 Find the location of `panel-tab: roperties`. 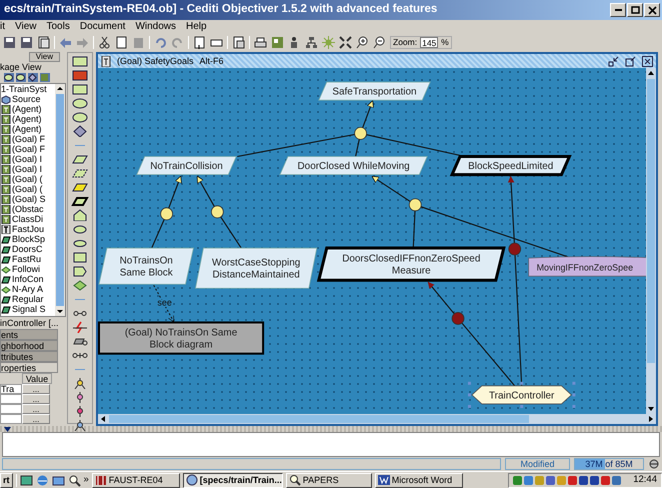

panel-tab: roperties is located at coordinates (29, 367).